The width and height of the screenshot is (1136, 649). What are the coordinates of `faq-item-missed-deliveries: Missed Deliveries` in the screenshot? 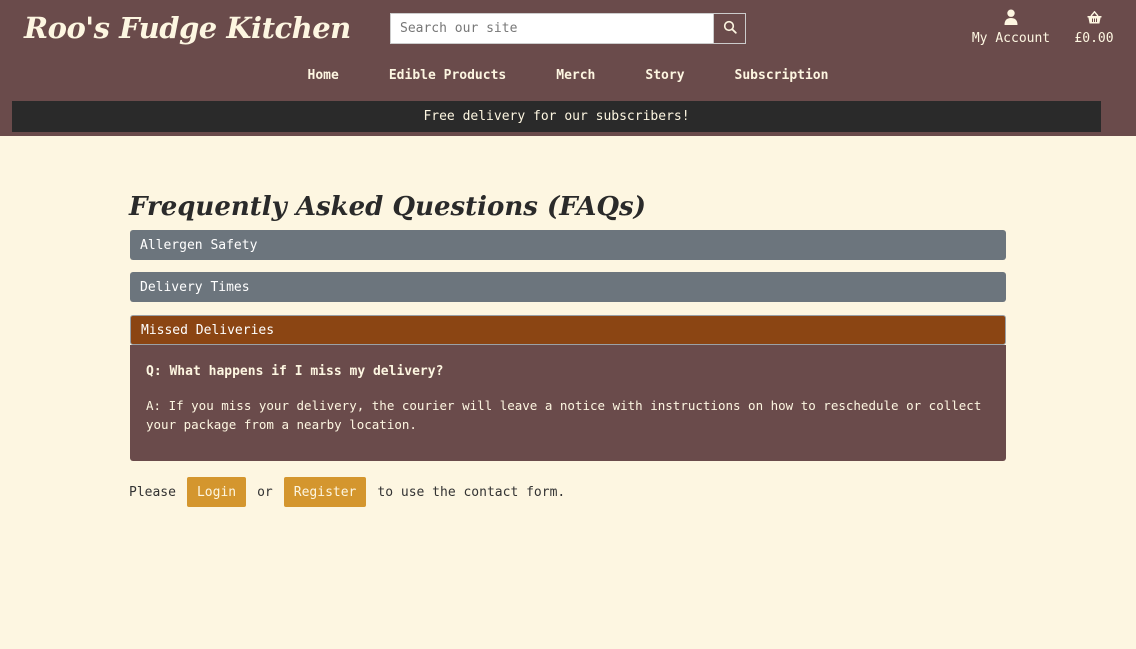 It's located at (568, 330).